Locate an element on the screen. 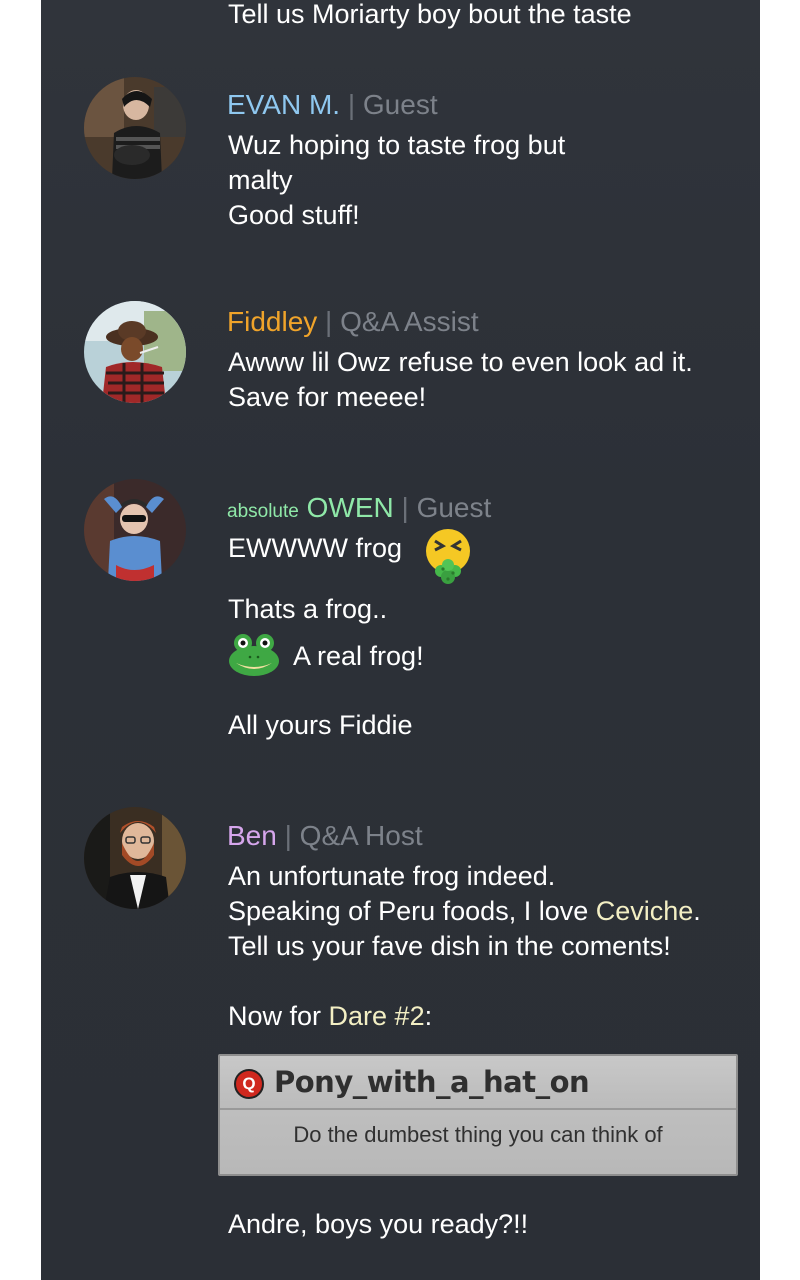 The image size is (800, 1280). message-line: Andre, boys you ready?!! is located at coordinates (378, 1224).